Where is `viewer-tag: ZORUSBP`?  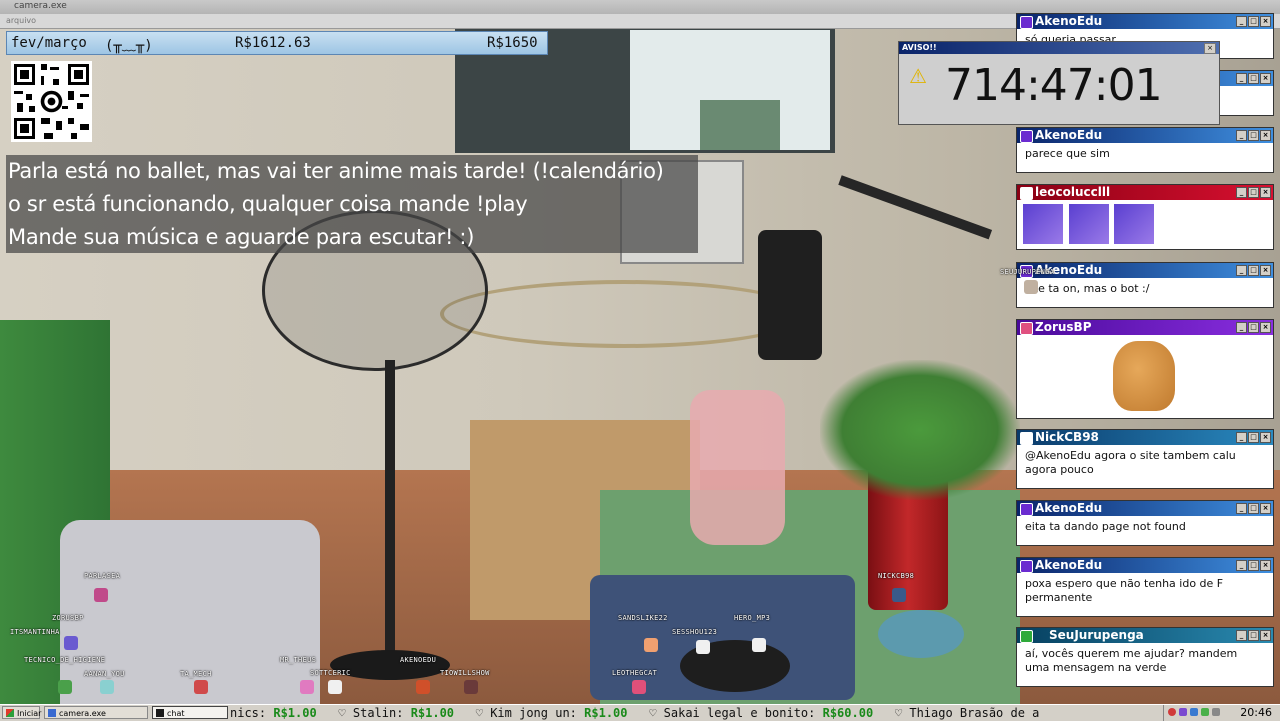
viewer-tag: ZORUSBP is located at coordinates (68, 618).